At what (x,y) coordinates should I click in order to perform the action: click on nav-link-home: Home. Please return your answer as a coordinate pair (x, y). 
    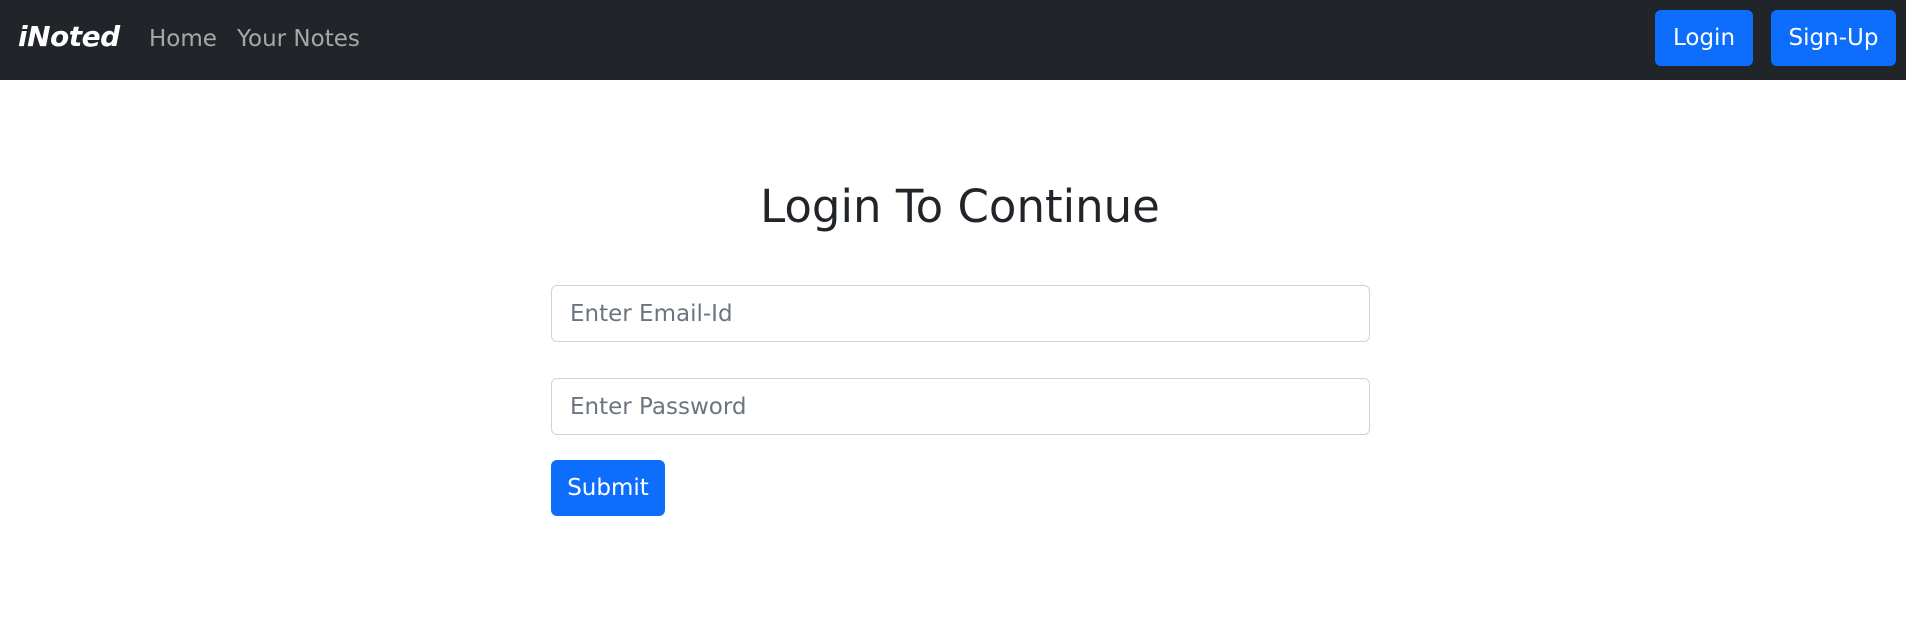
    Looking at the image, I should click on (183, 39).